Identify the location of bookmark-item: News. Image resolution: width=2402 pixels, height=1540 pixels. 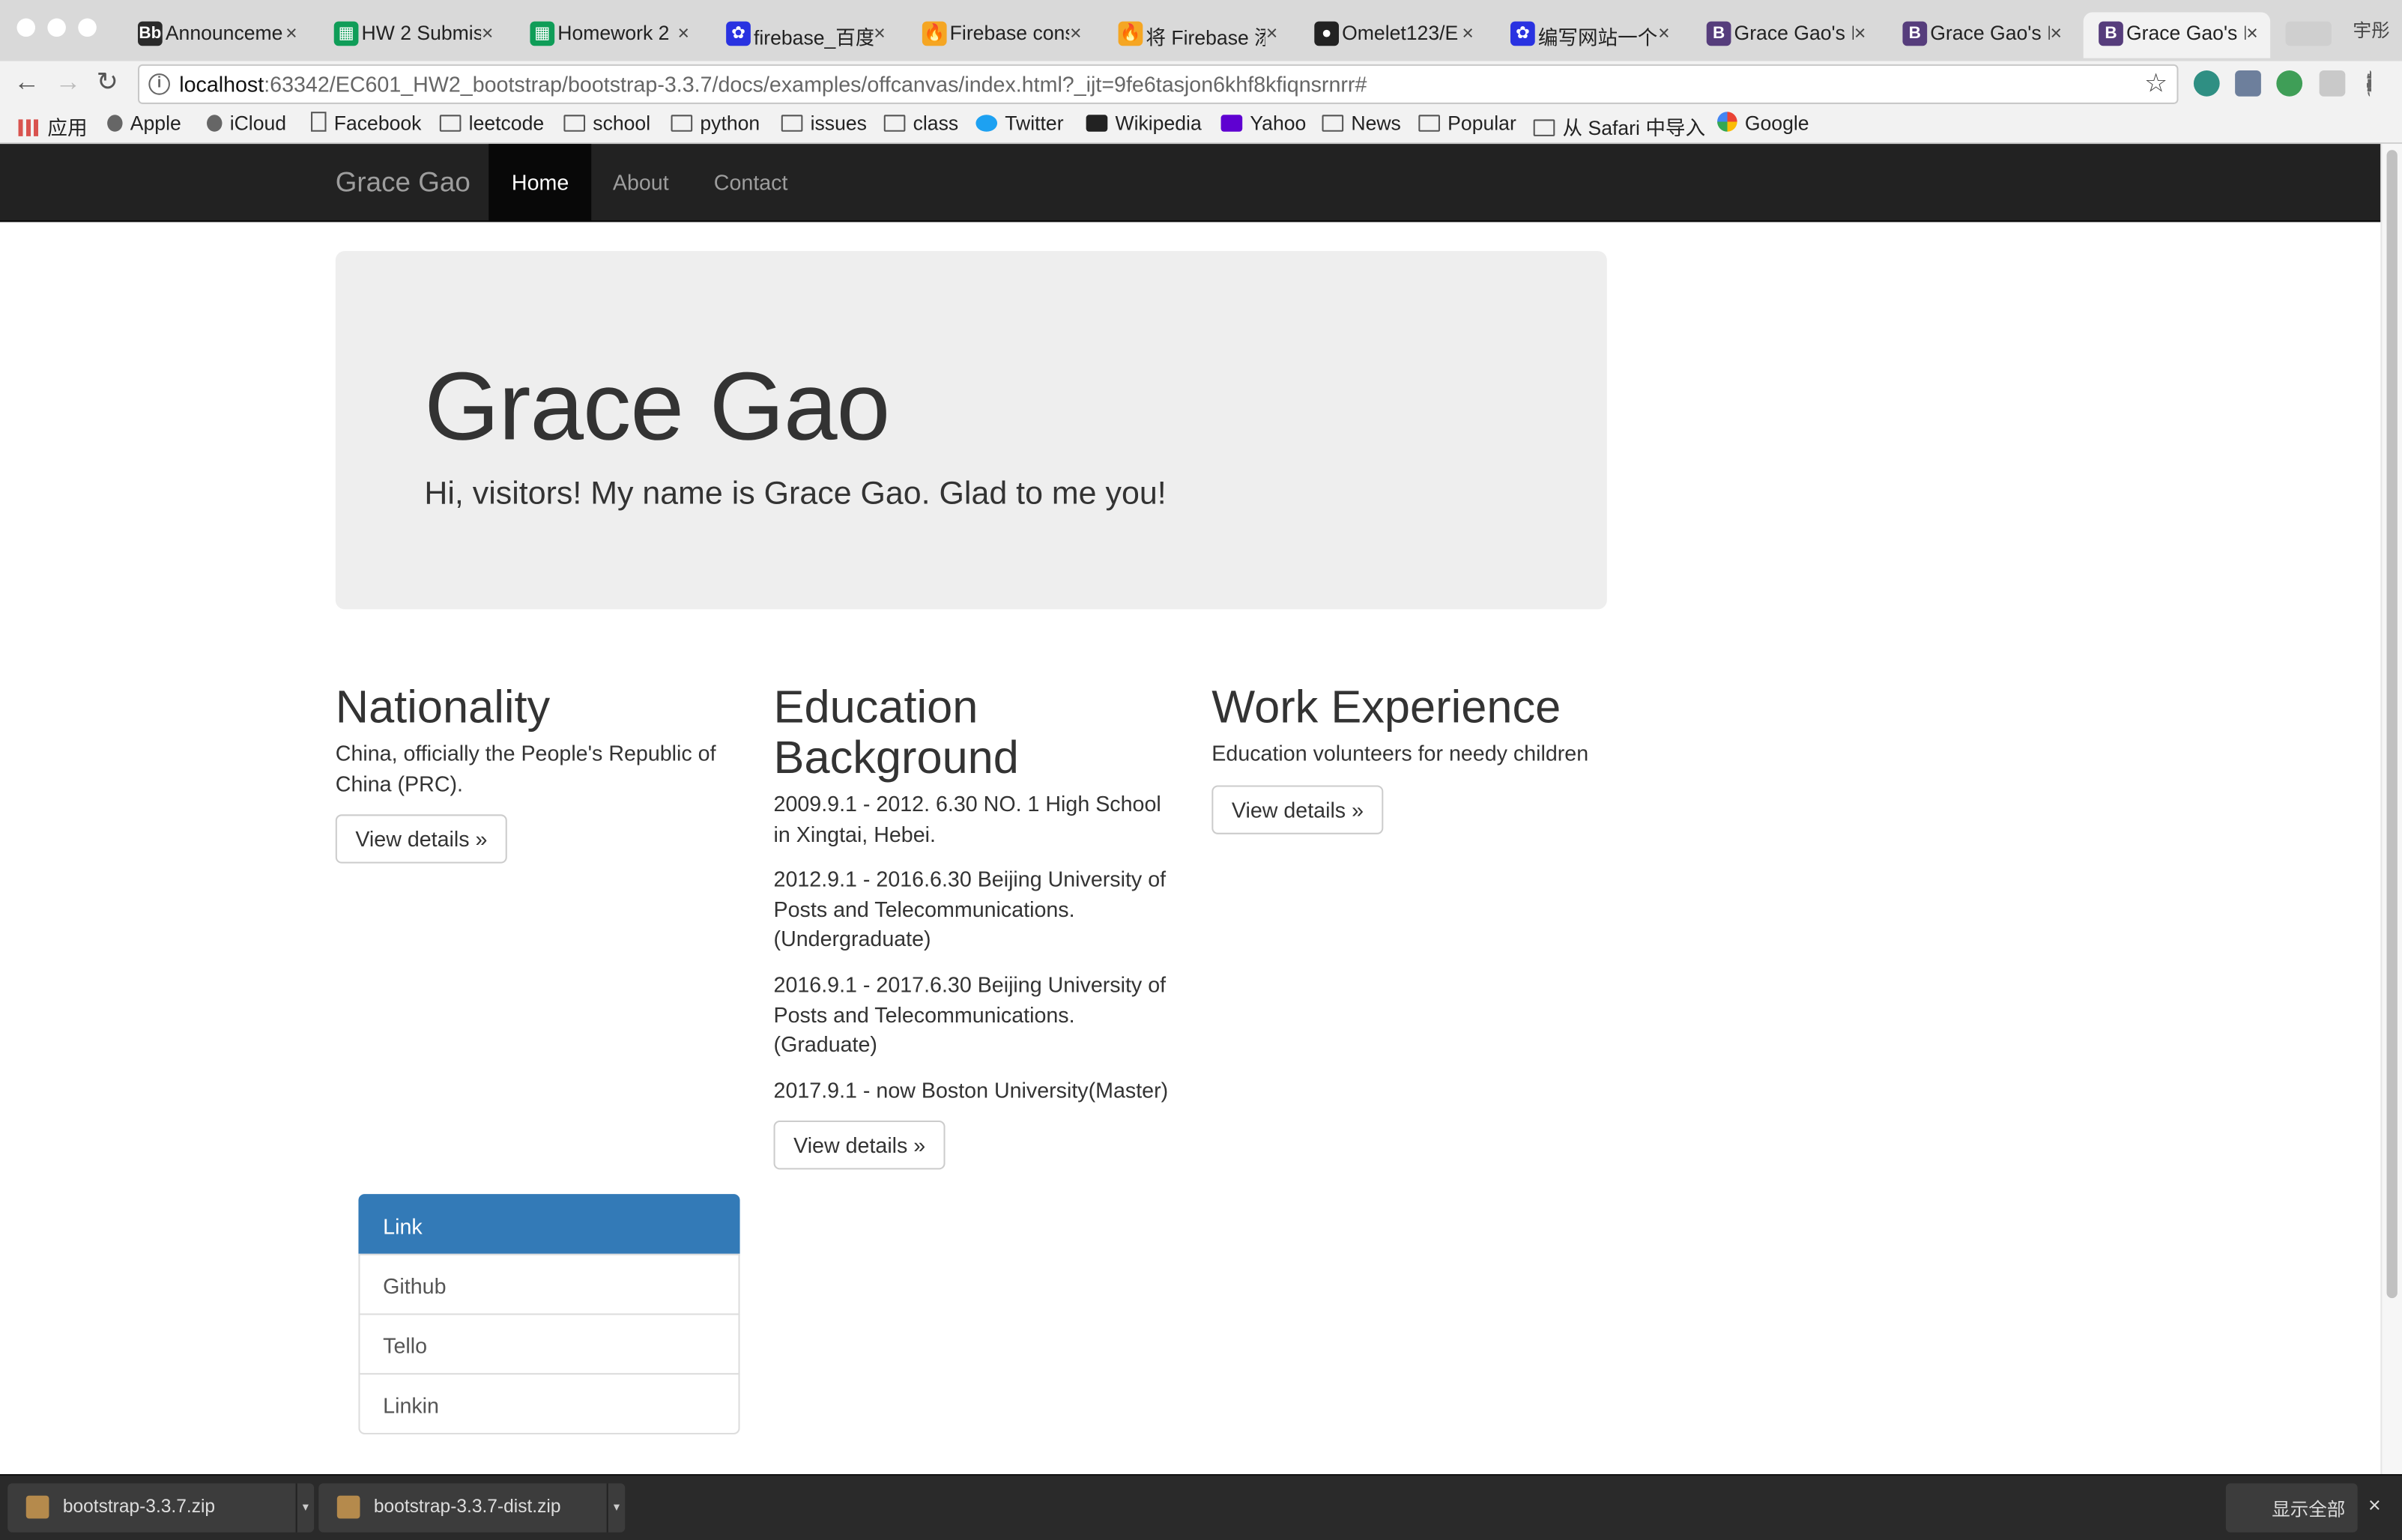
(1361, 123).